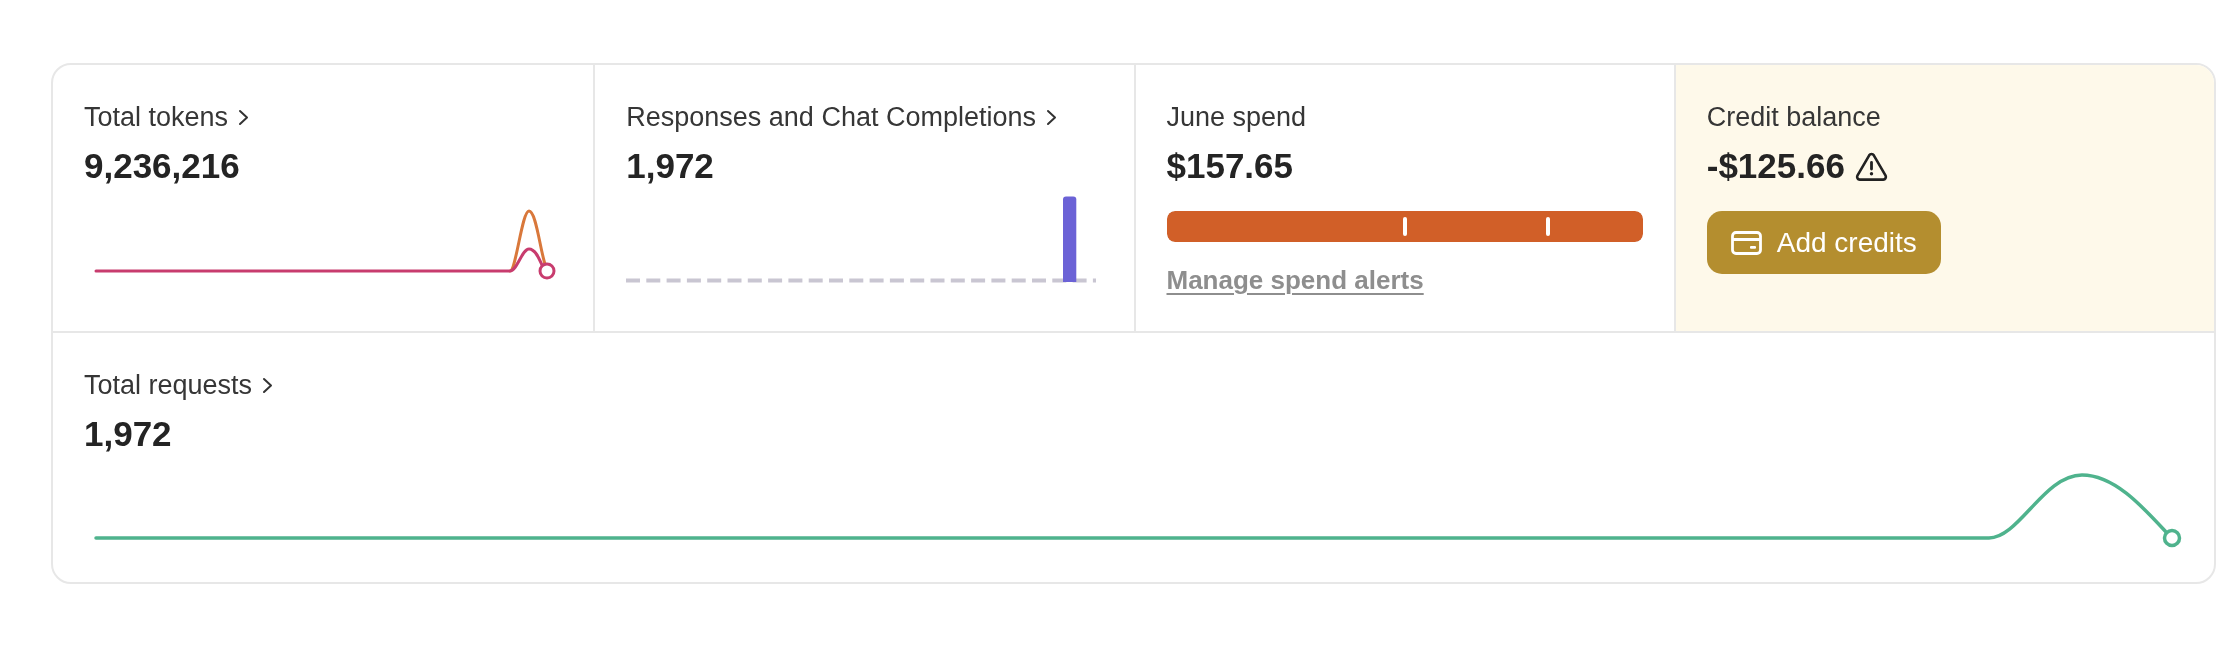 This screenshot has width=2238, height=646. Describe the element at coordinates (167, 117) in the screenshot. I see `metric-title-link: Total tokens` at that location.